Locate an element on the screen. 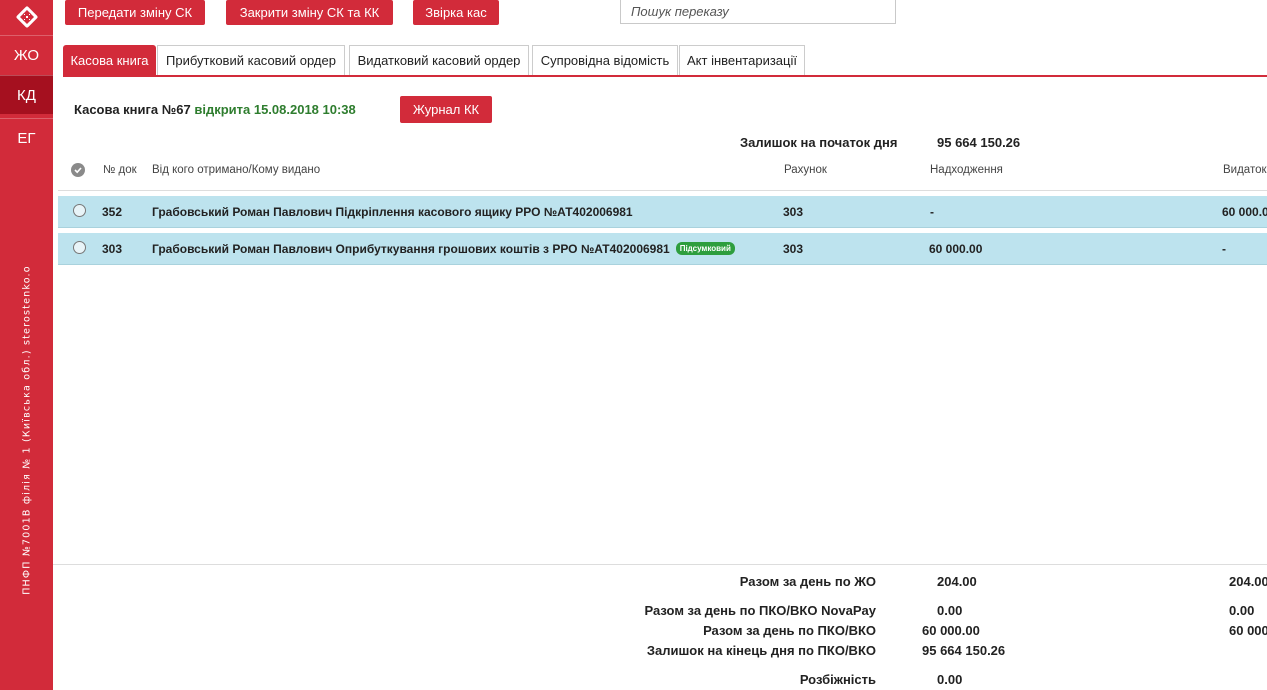 This screenshot has width=1267, height=690. sidebar-item-label: ЕГ is located at coordinates (26, 138).